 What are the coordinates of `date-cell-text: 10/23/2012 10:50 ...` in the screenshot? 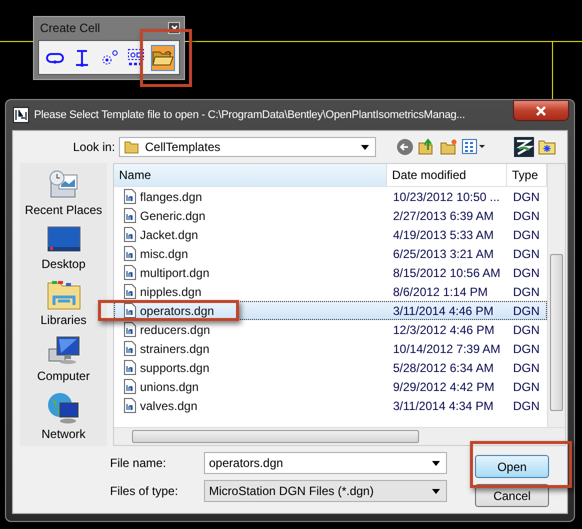 It's located at (446, 197).